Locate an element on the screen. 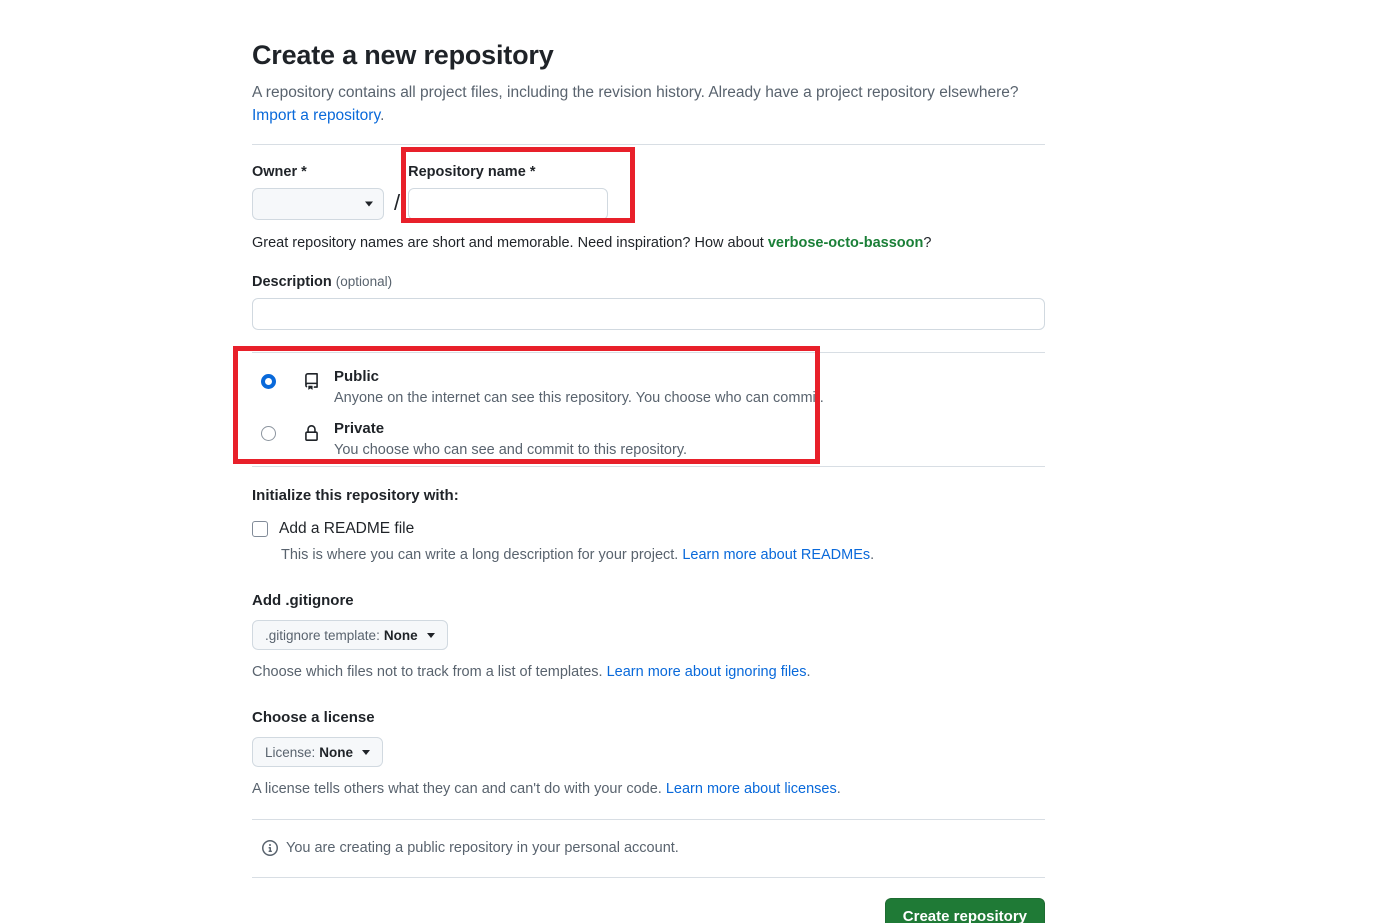 The width and height of the screenshot is (1374, 923). page-title: Create a new repository is located at coordinates (403, 55).